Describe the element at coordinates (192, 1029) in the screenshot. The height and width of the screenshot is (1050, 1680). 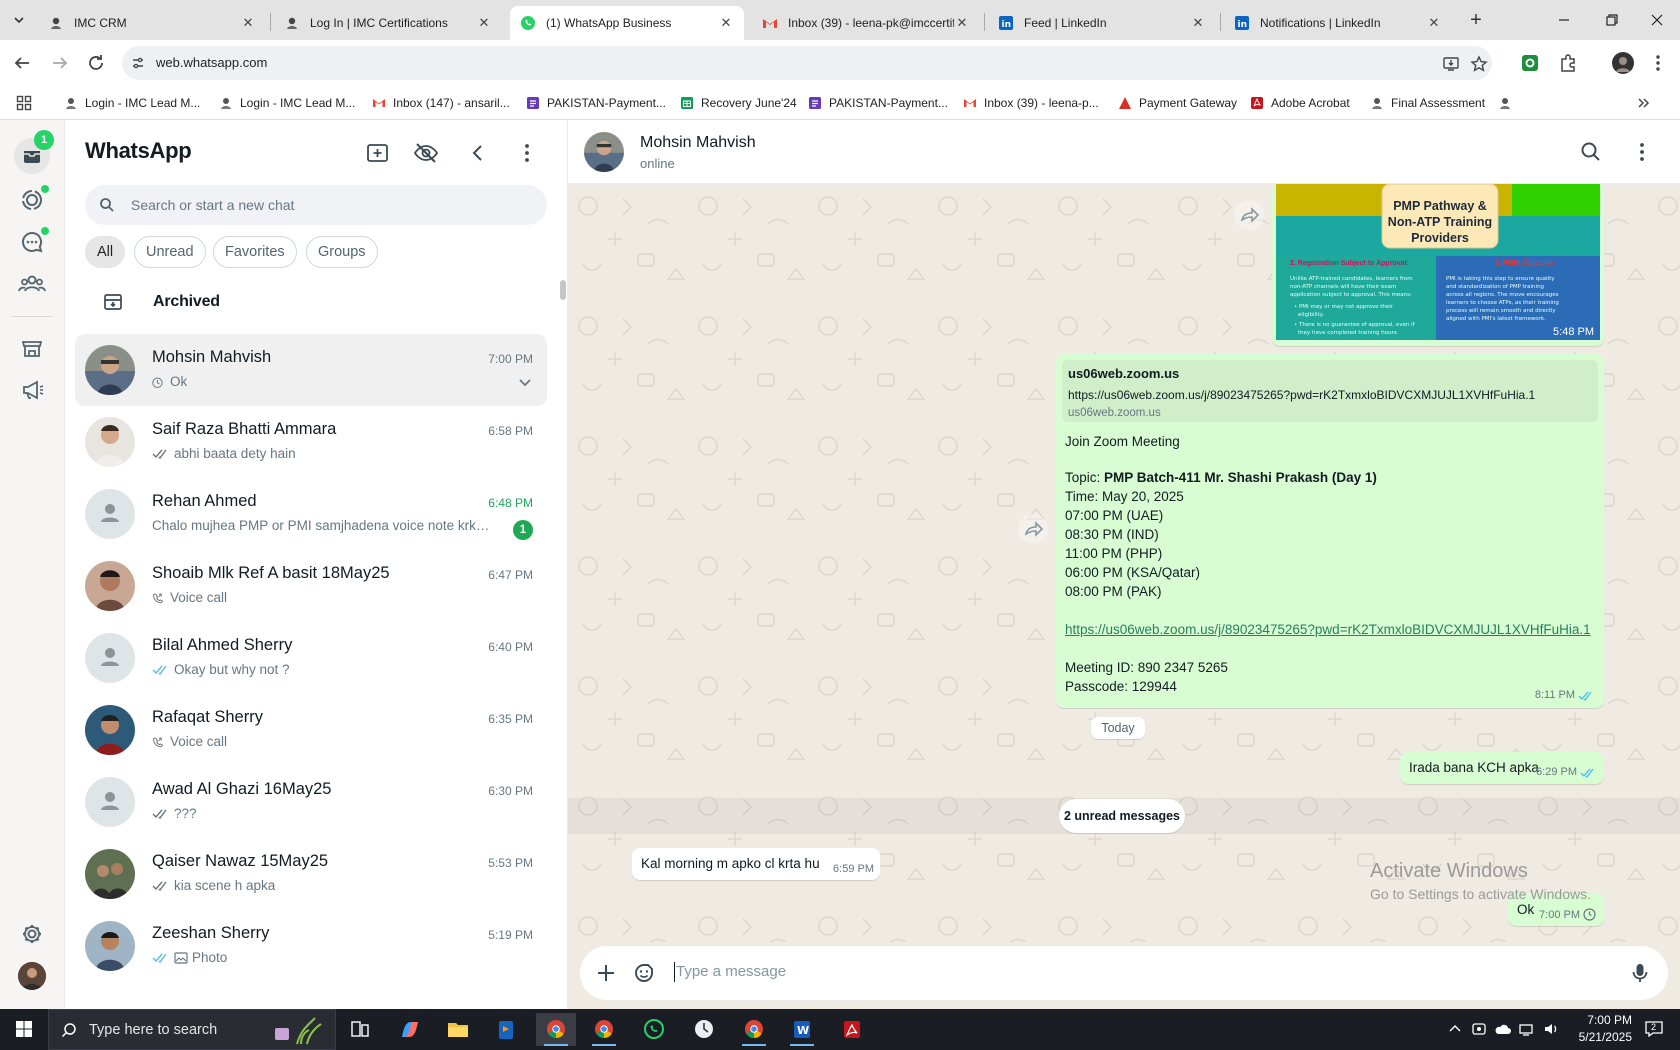
I see `taskbar-search-input: Type here to search` at that location.